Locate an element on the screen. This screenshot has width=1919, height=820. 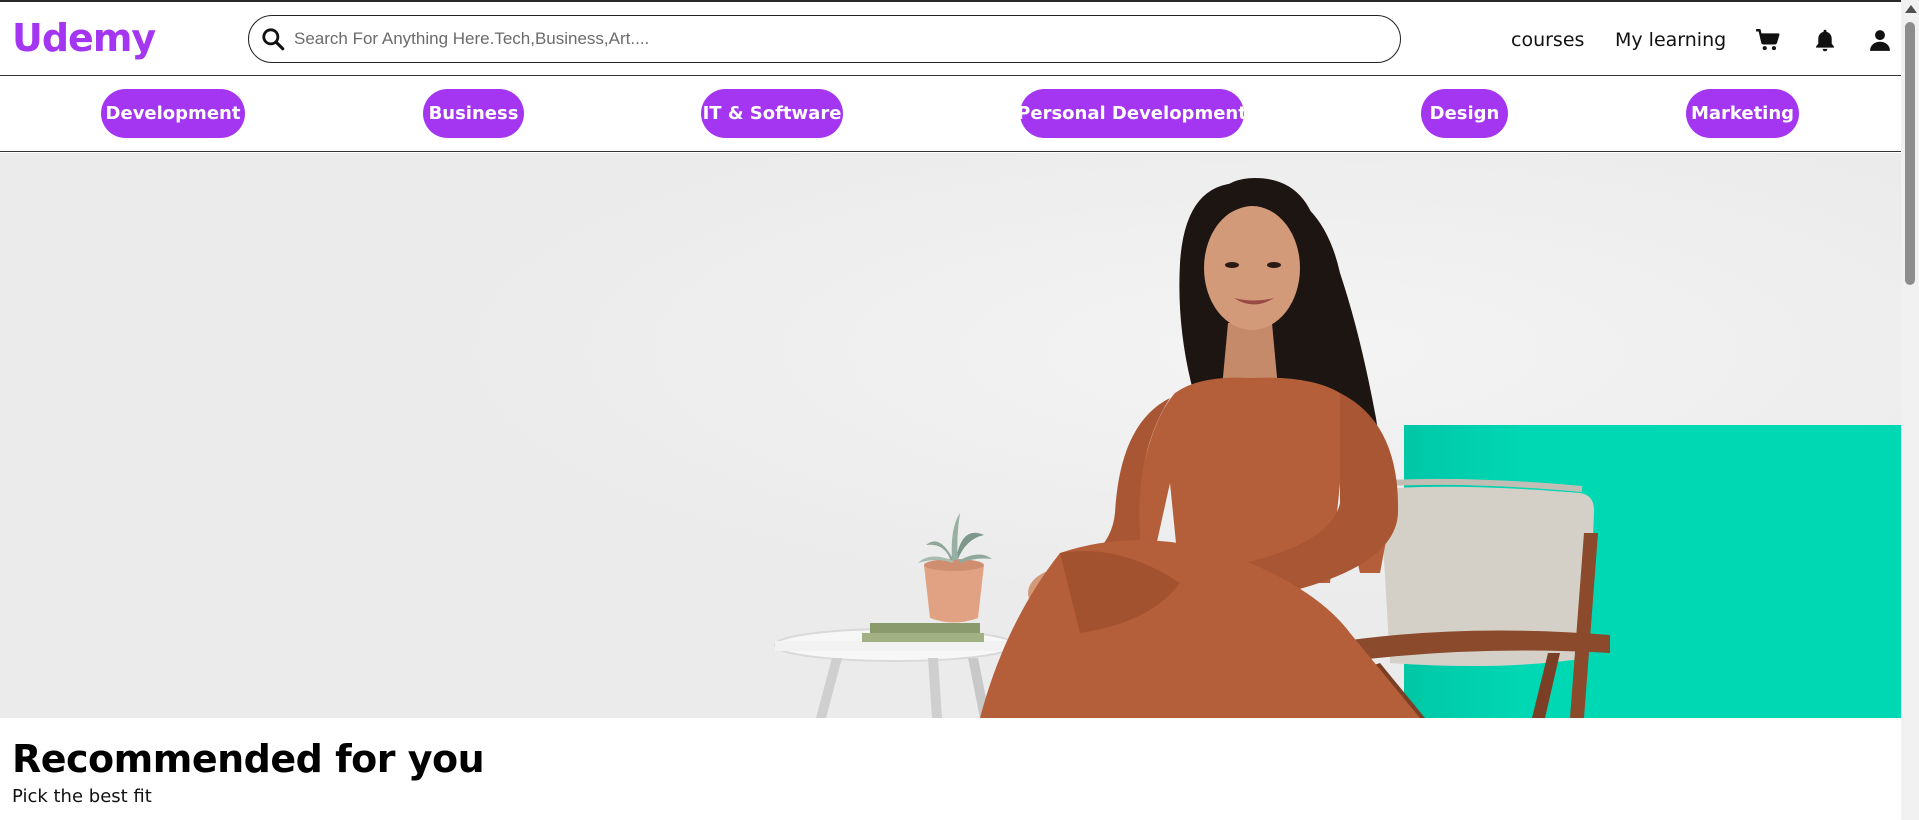
cart-icon is located at coordinates (1768, 40).